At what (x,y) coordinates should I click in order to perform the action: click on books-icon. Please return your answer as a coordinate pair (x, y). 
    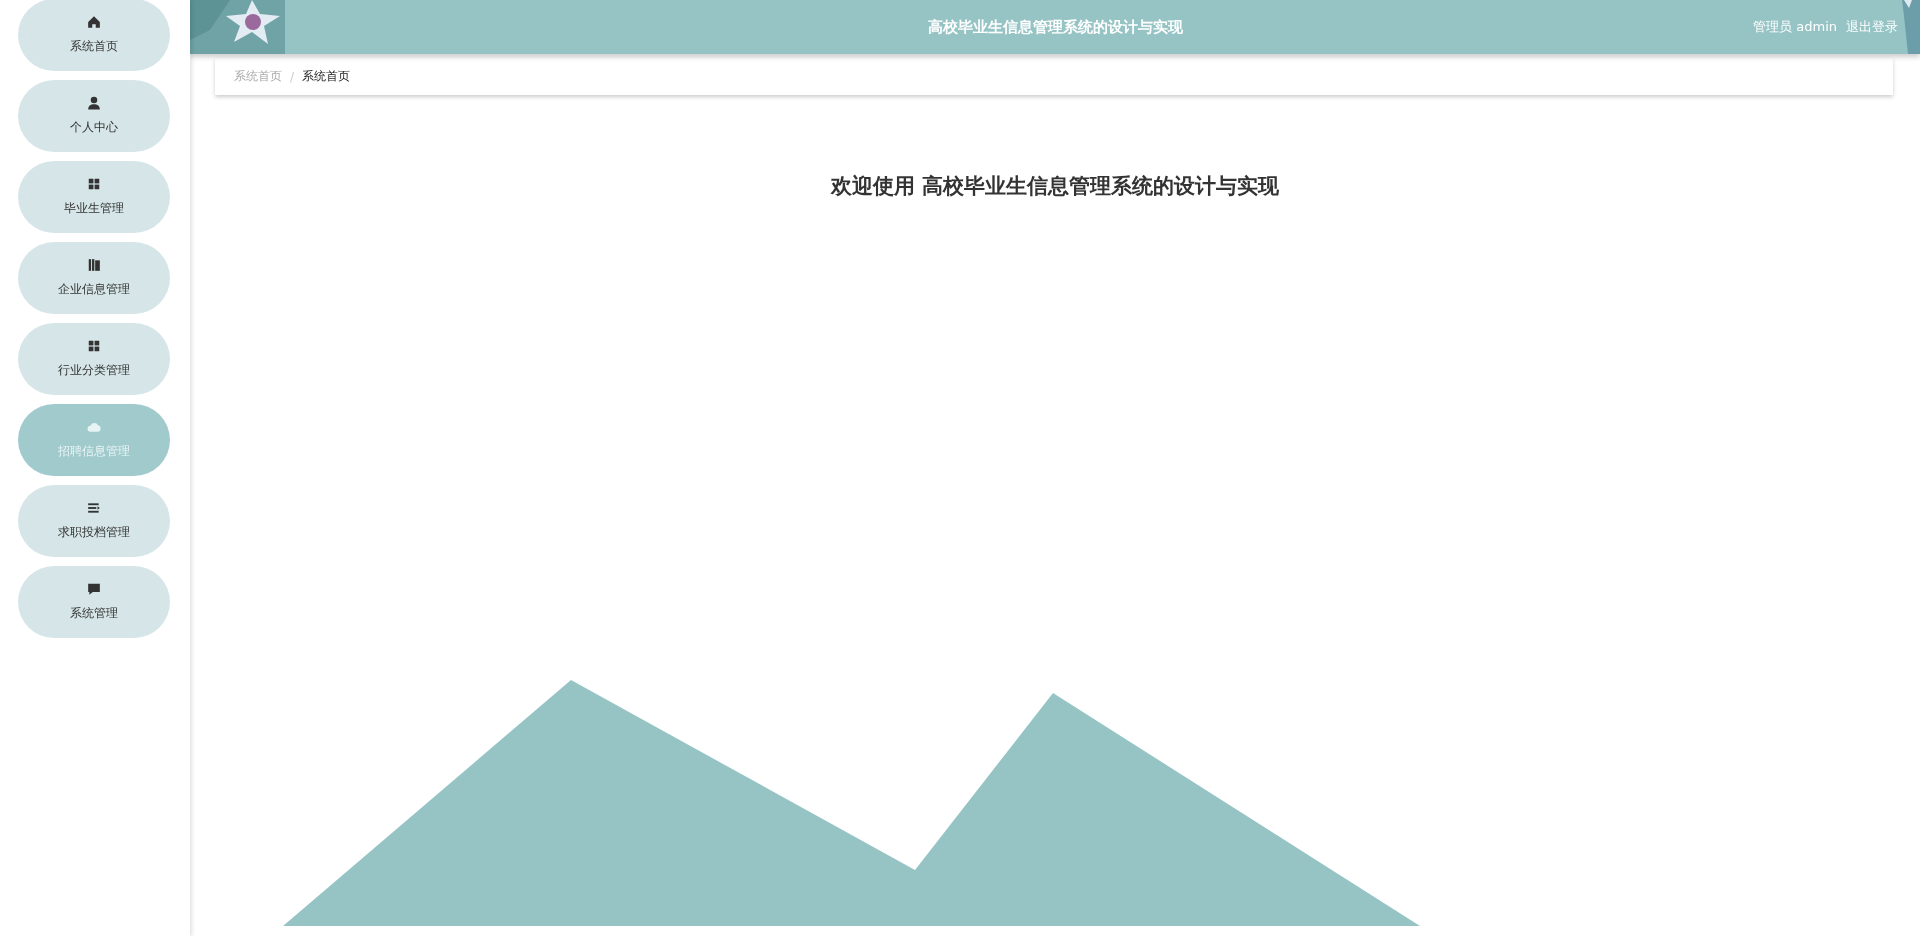
    Looking at the image, I should click on (94, 265).